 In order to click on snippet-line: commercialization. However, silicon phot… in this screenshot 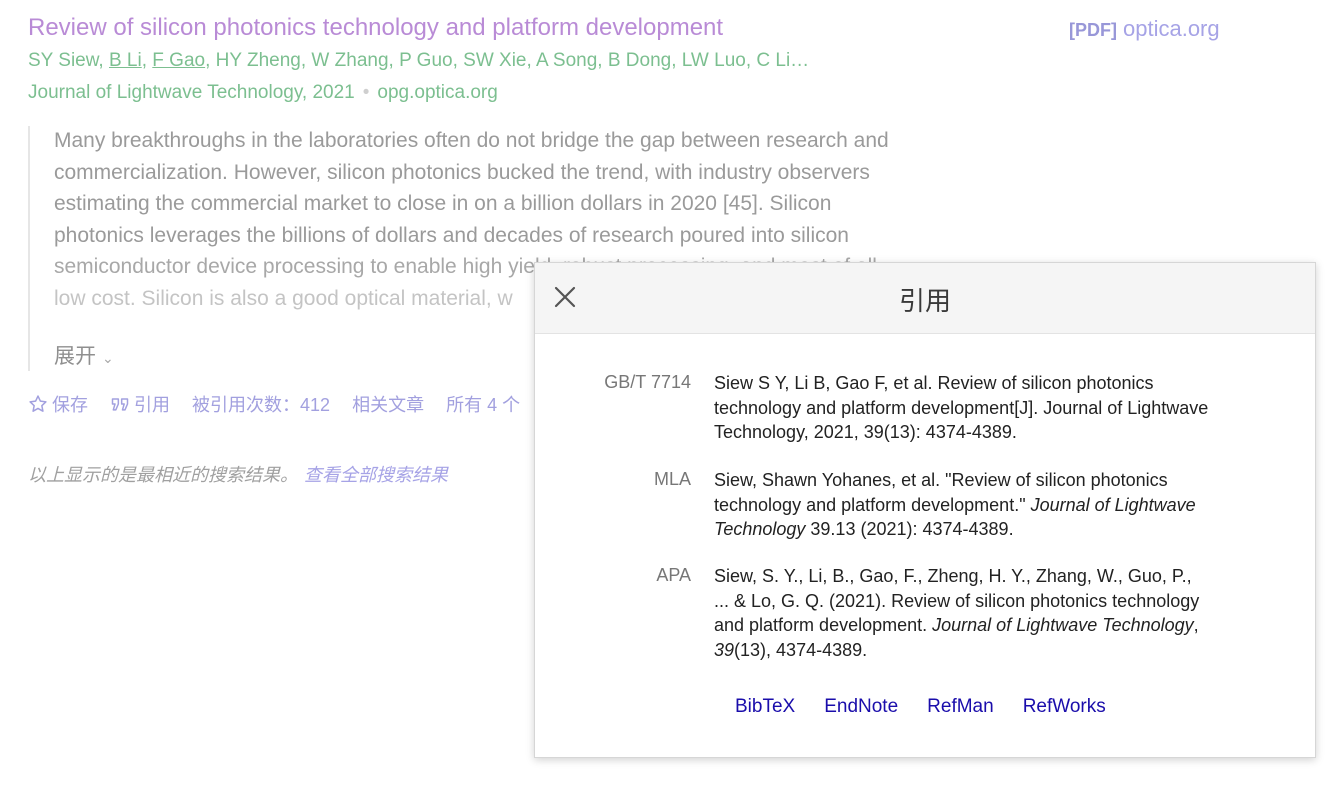, I will do `click(462, 172)`.